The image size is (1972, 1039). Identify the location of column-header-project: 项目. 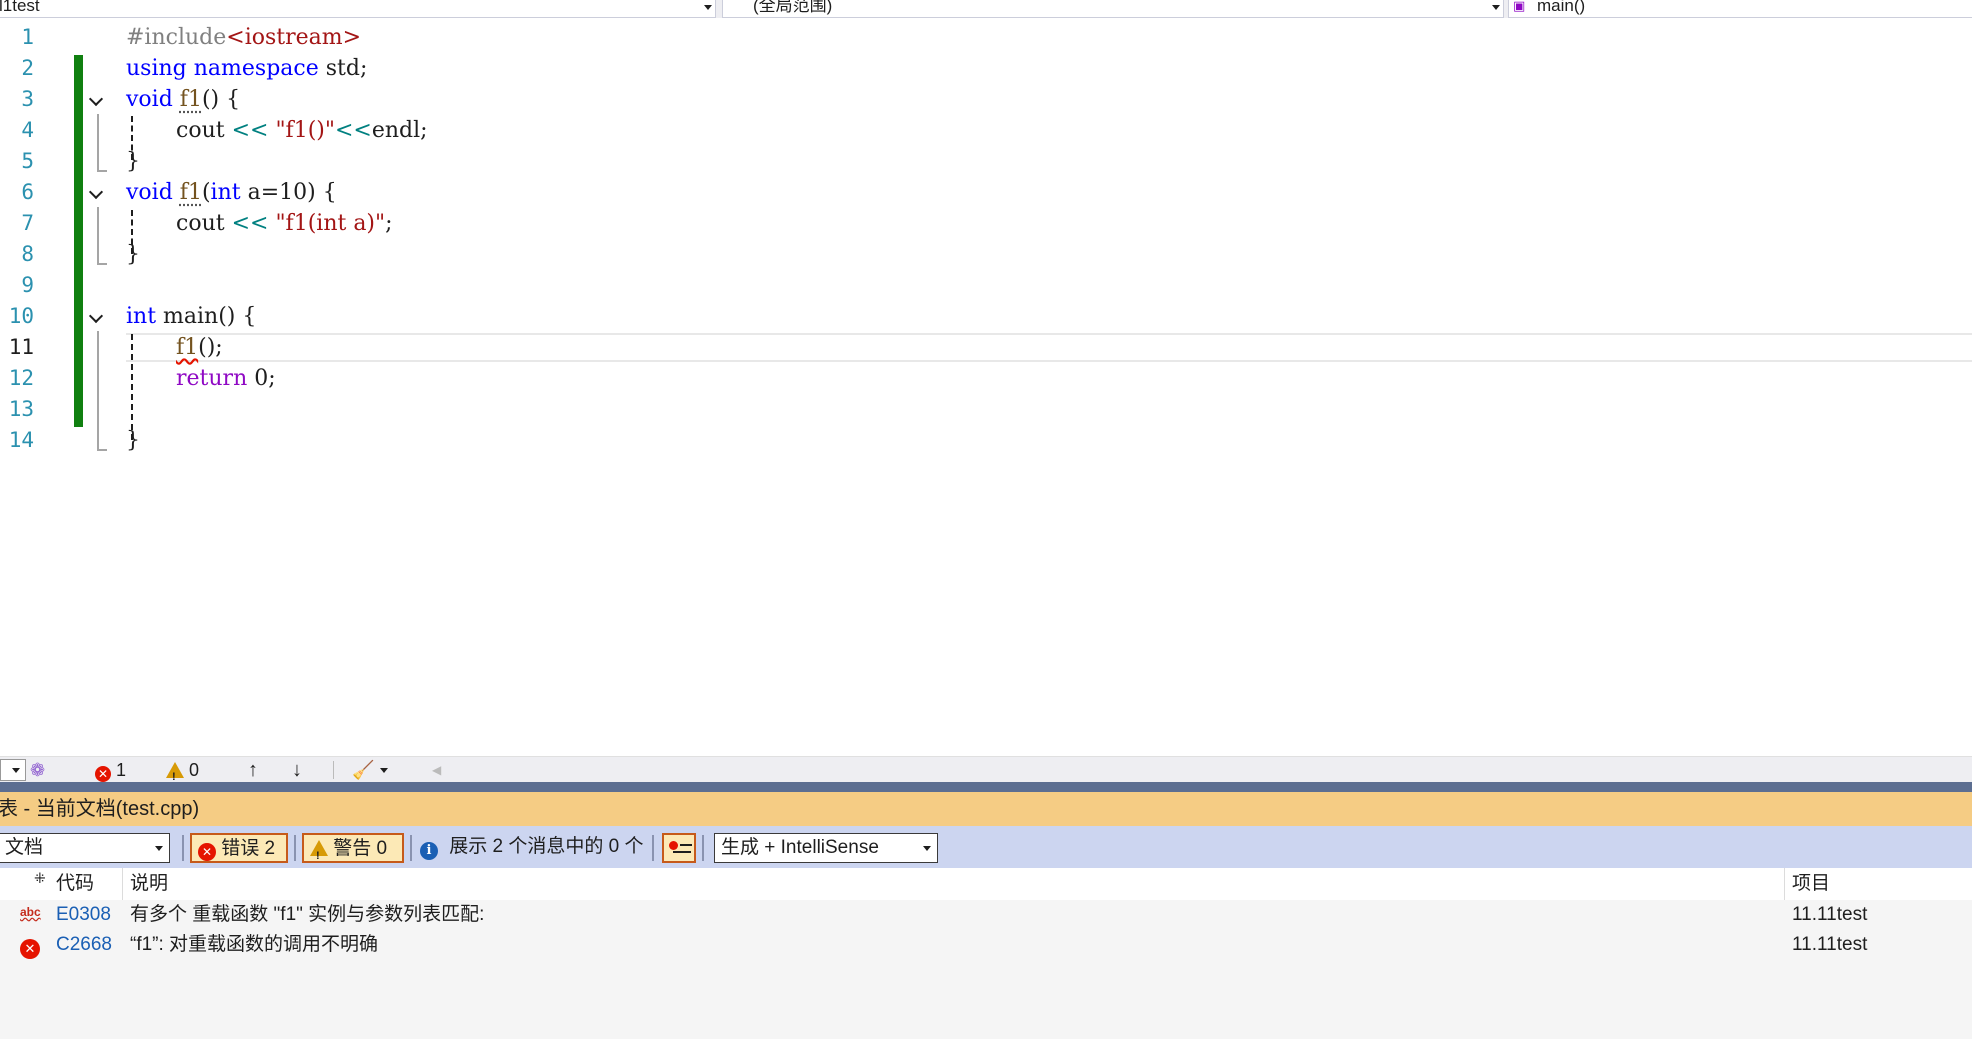
(1811, 884).